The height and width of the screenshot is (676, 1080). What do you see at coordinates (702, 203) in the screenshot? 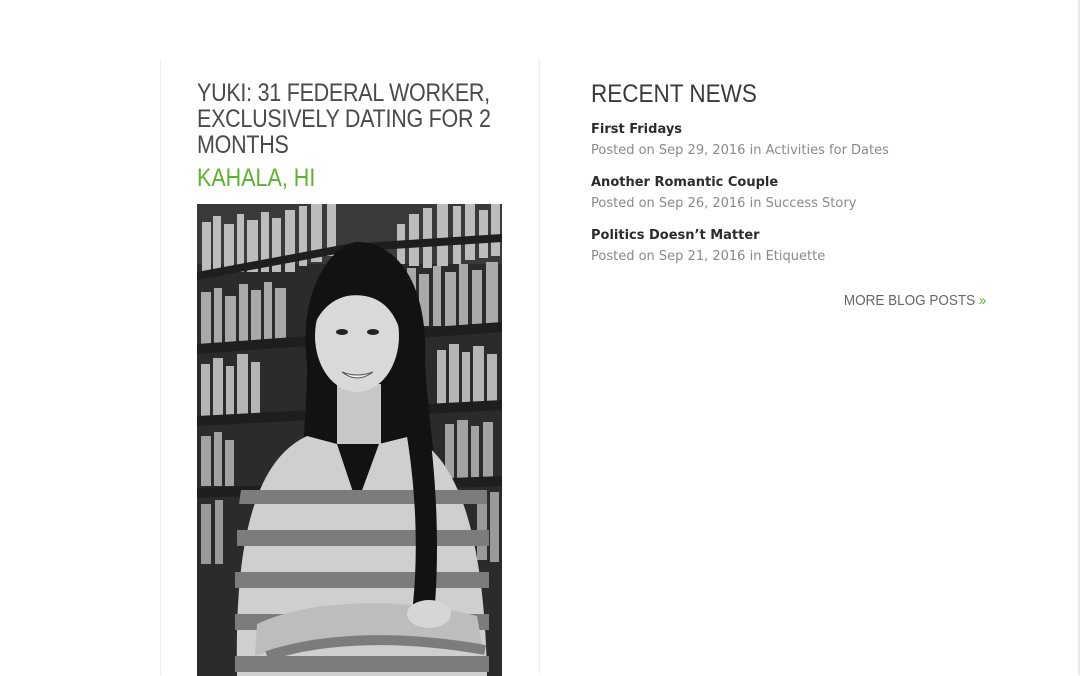
I see `news-date: Sep 26, 2016` at bounding box center [702, 203].